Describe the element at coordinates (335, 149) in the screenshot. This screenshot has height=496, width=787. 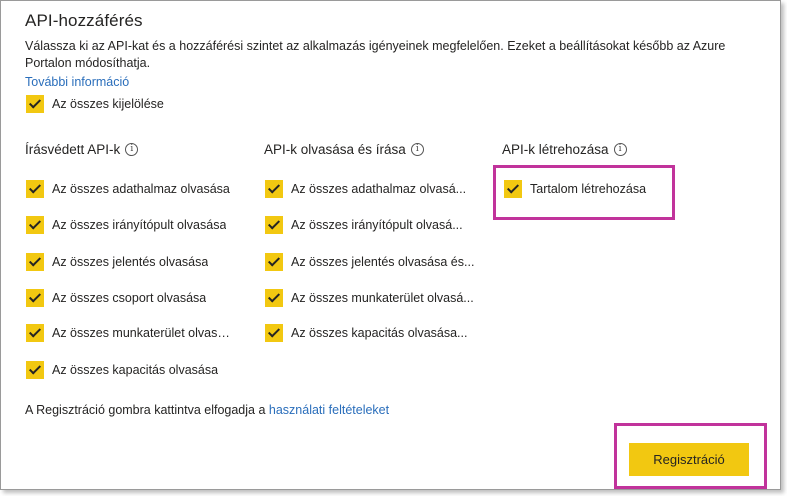
I see `column-title-text: API-k olvasása és írása` at that location.